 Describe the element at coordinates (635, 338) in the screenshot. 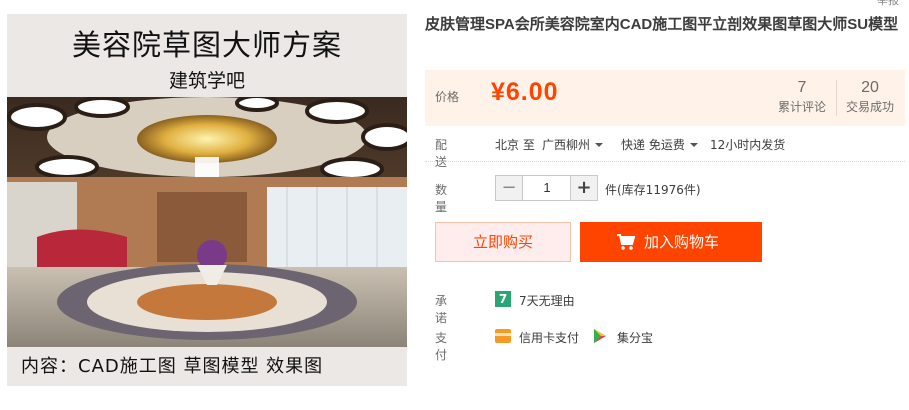

I see `payment-method-jifenbao: 集分宝` at that location.